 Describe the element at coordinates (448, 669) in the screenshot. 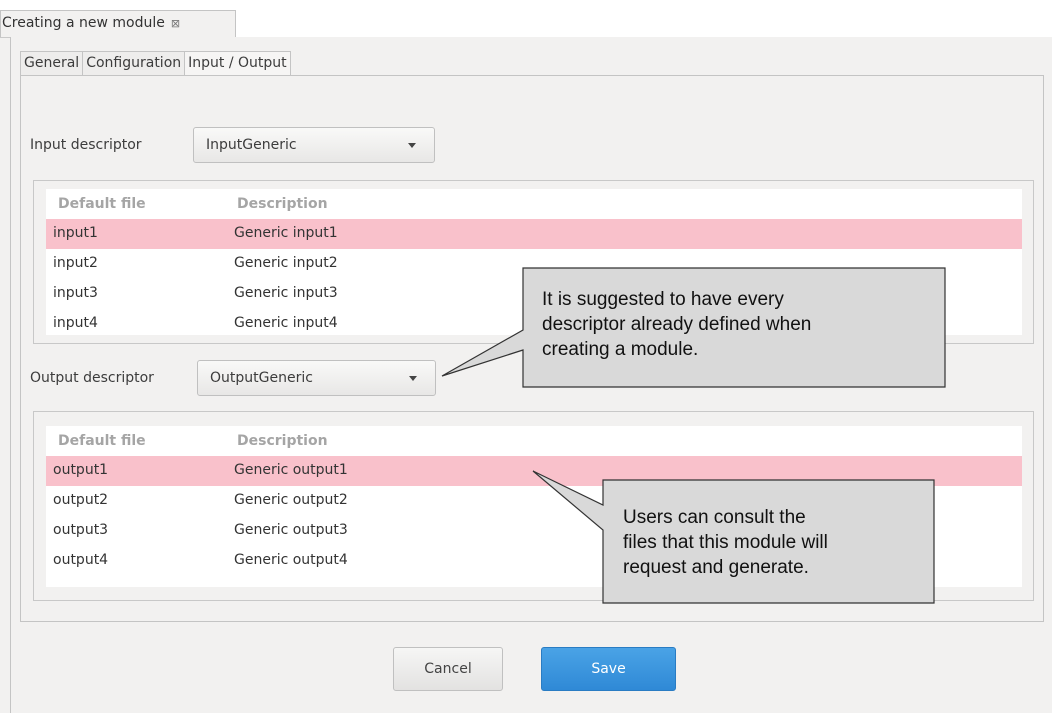

I see `cancel-button: Cancel` at that location.